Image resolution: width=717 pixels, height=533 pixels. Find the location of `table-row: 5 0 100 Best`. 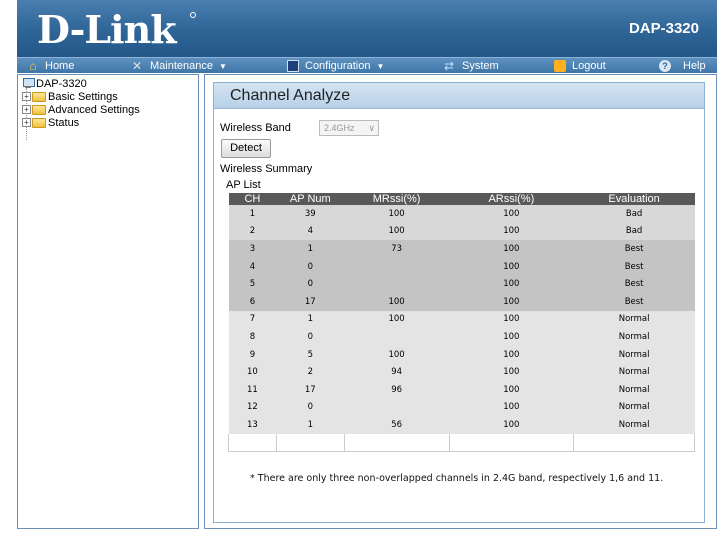

table-row: 5 0 100 Best is located at coordinates (461, 284).